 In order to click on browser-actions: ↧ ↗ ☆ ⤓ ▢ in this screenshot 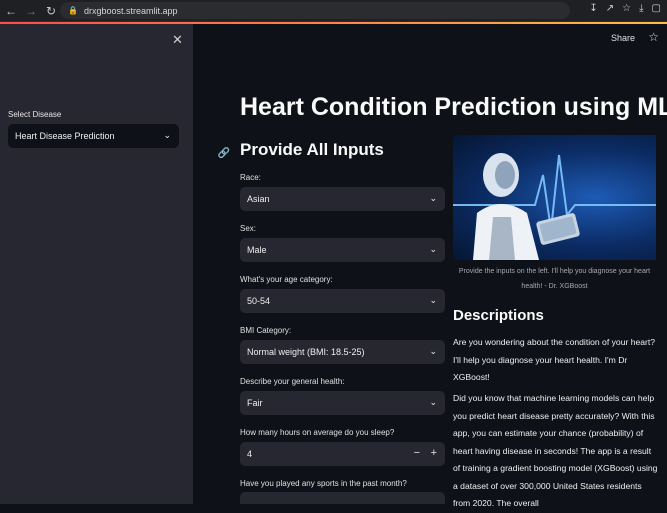, I will do `click(625, 8)`.